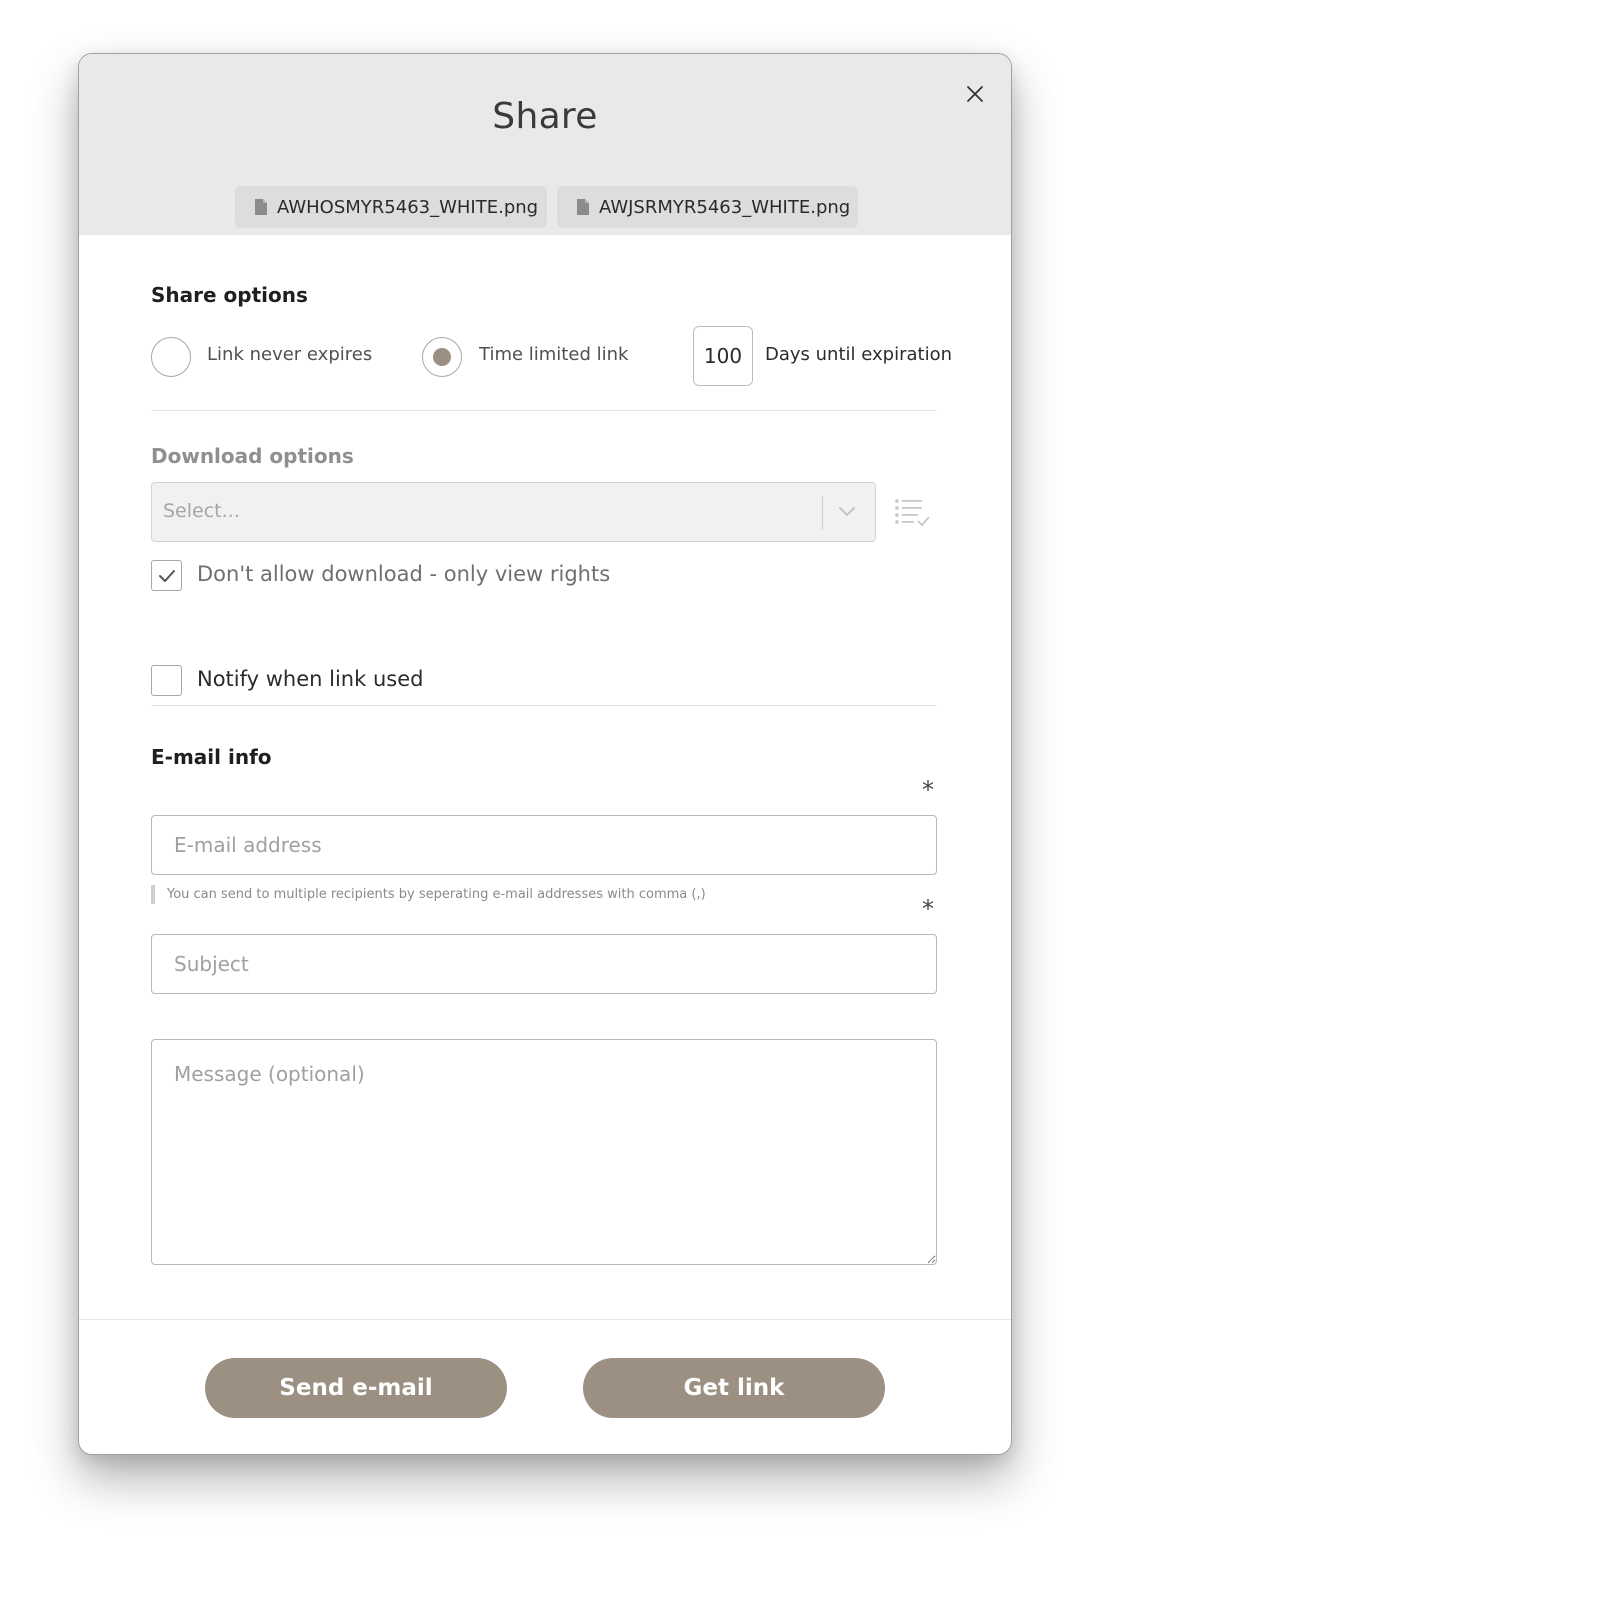  I want to click on radio-label-time-limited: Time limited link, so click(554, 354).